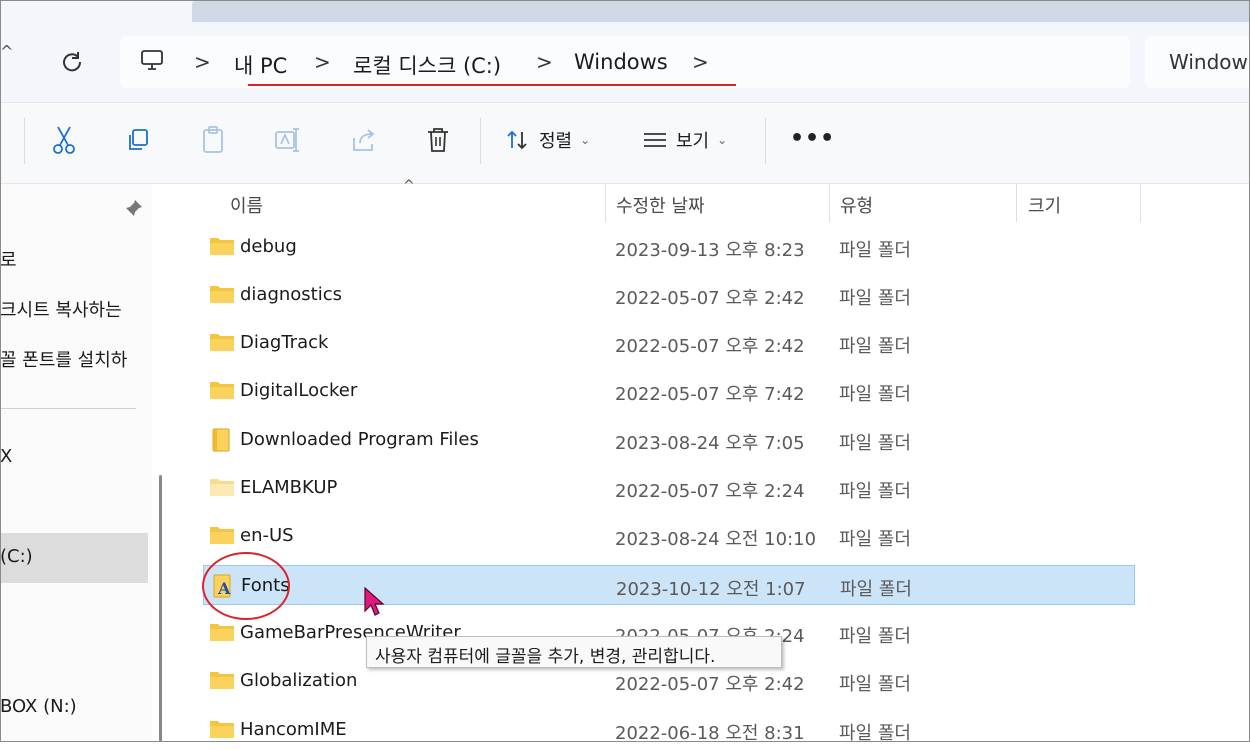 The width and height of the screenshot is (1250, 750). What do you see at coordinates (710, 443) in the screenshot?
I see `file-date: 2023-08-24 오후 7:05` at bounding box center [710, 443].